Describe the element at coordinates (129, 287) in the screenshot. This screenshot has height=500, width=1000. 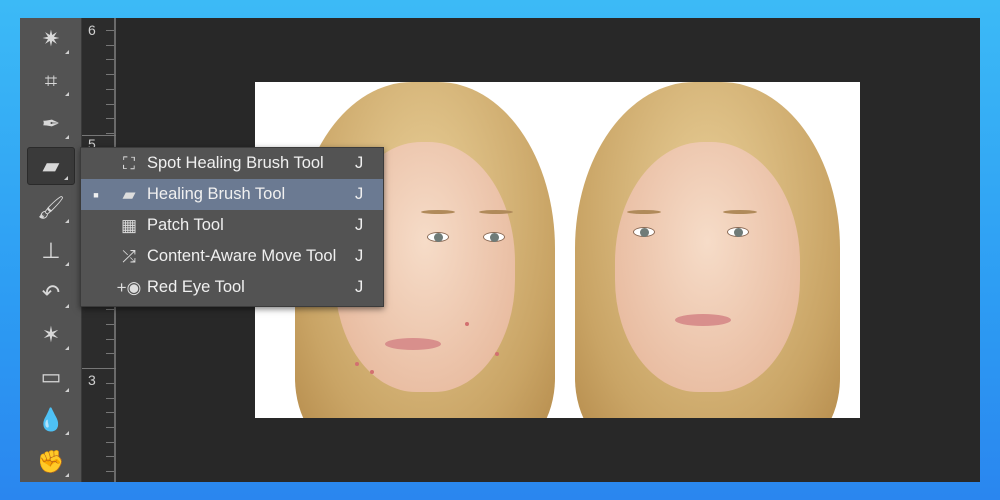
I see `red-eye-icon: +◉` at that location.